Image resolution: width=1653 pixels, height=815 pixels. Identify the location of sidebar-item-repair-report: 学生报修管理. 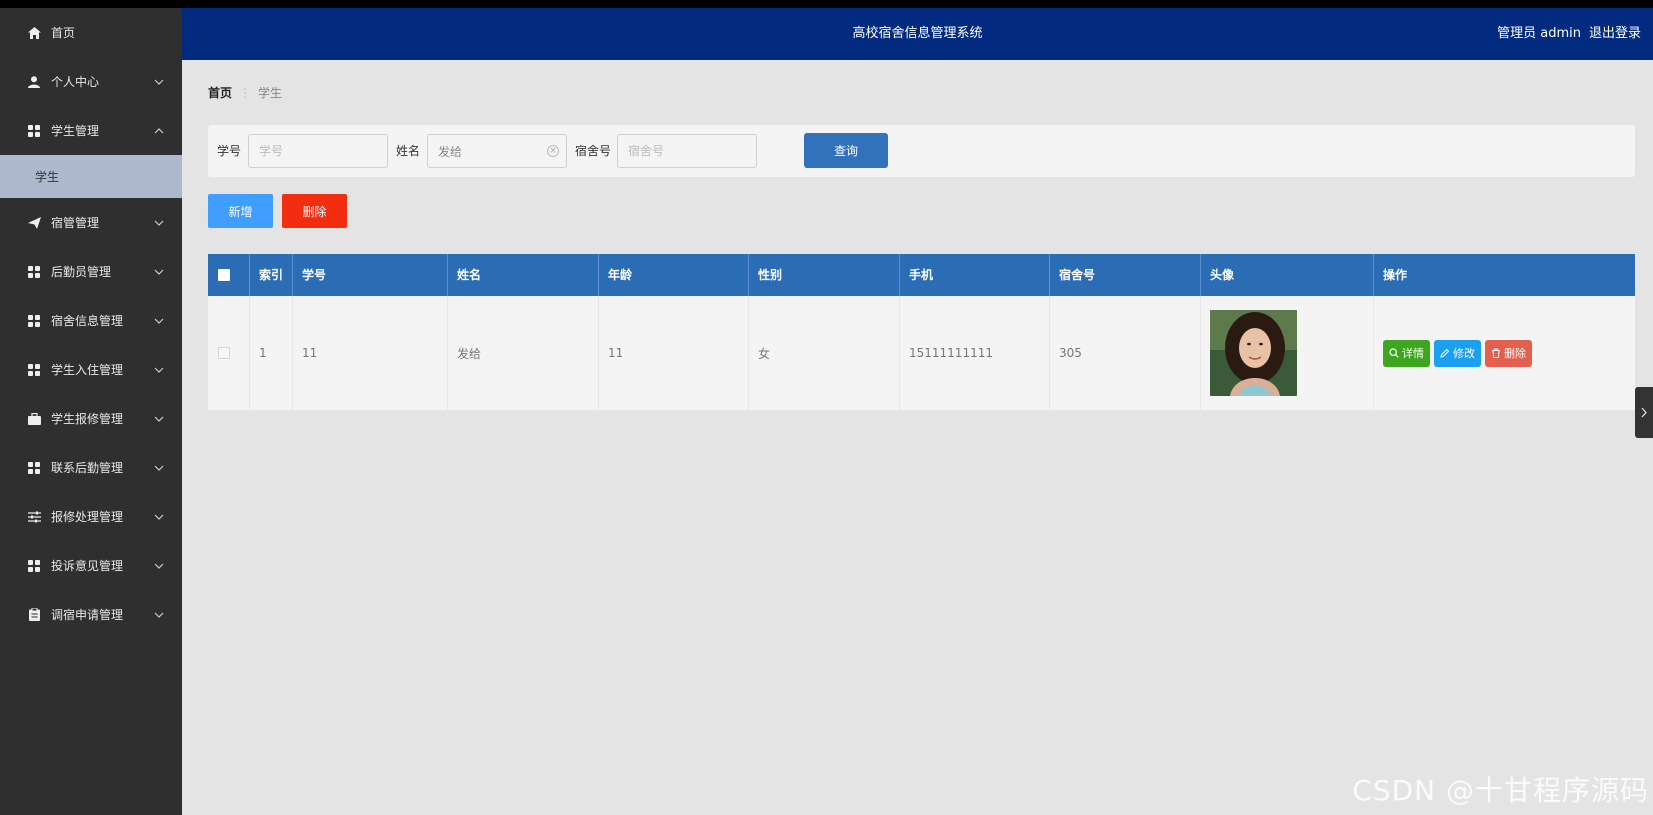
(91, 418).